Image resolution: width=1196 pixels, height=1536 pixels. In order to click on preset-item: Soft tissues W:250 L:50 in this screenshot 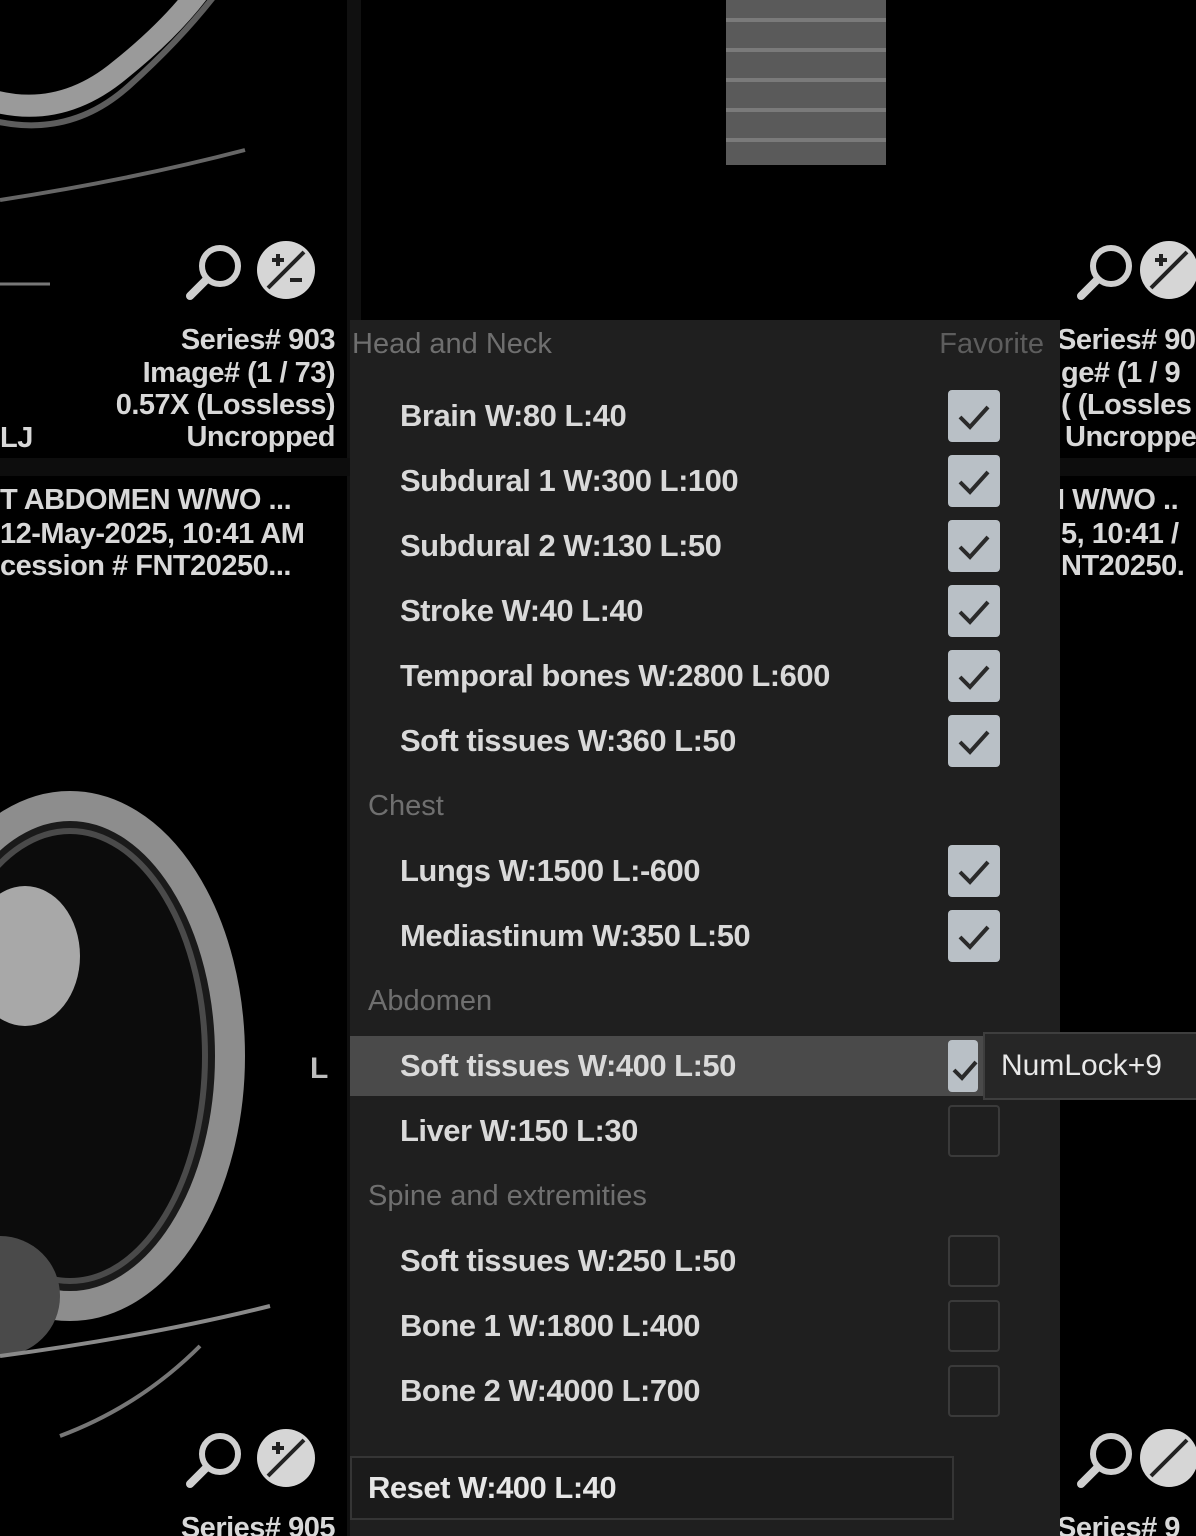, I will do `click(705, 1261)`.